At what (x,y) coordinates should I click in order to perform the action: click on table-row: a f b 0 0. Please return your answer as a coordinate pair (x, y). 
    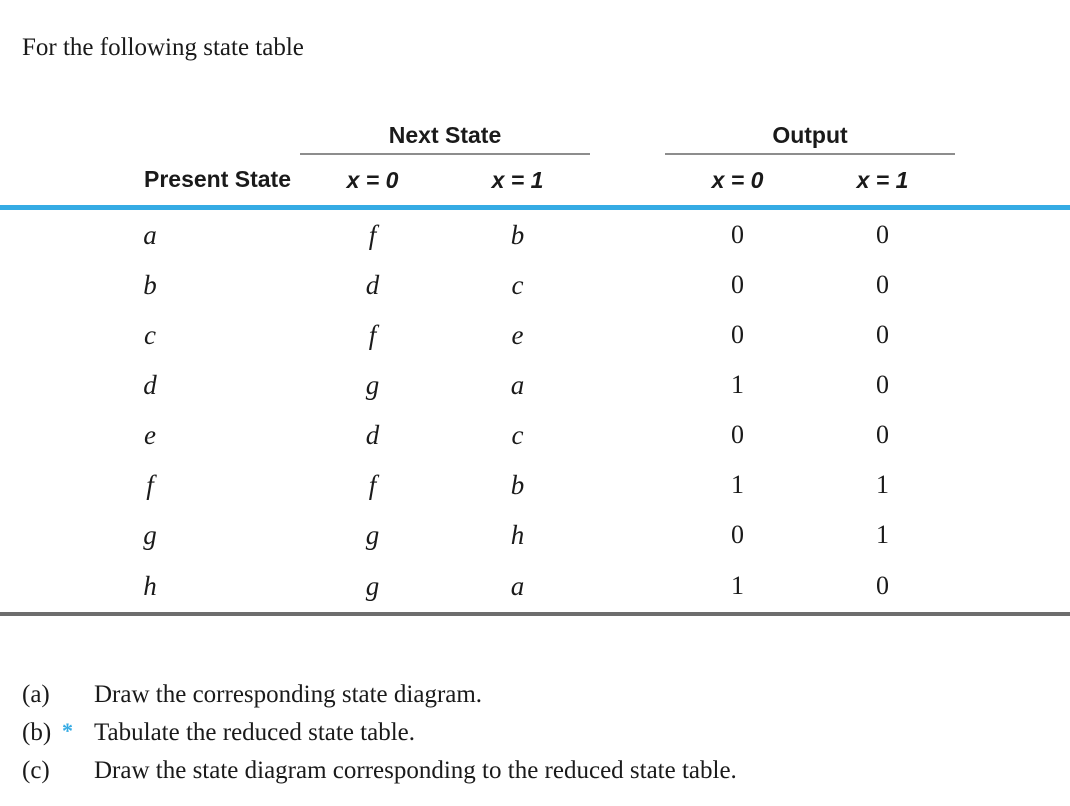
    Looking at the image, I should click on (535, 234).